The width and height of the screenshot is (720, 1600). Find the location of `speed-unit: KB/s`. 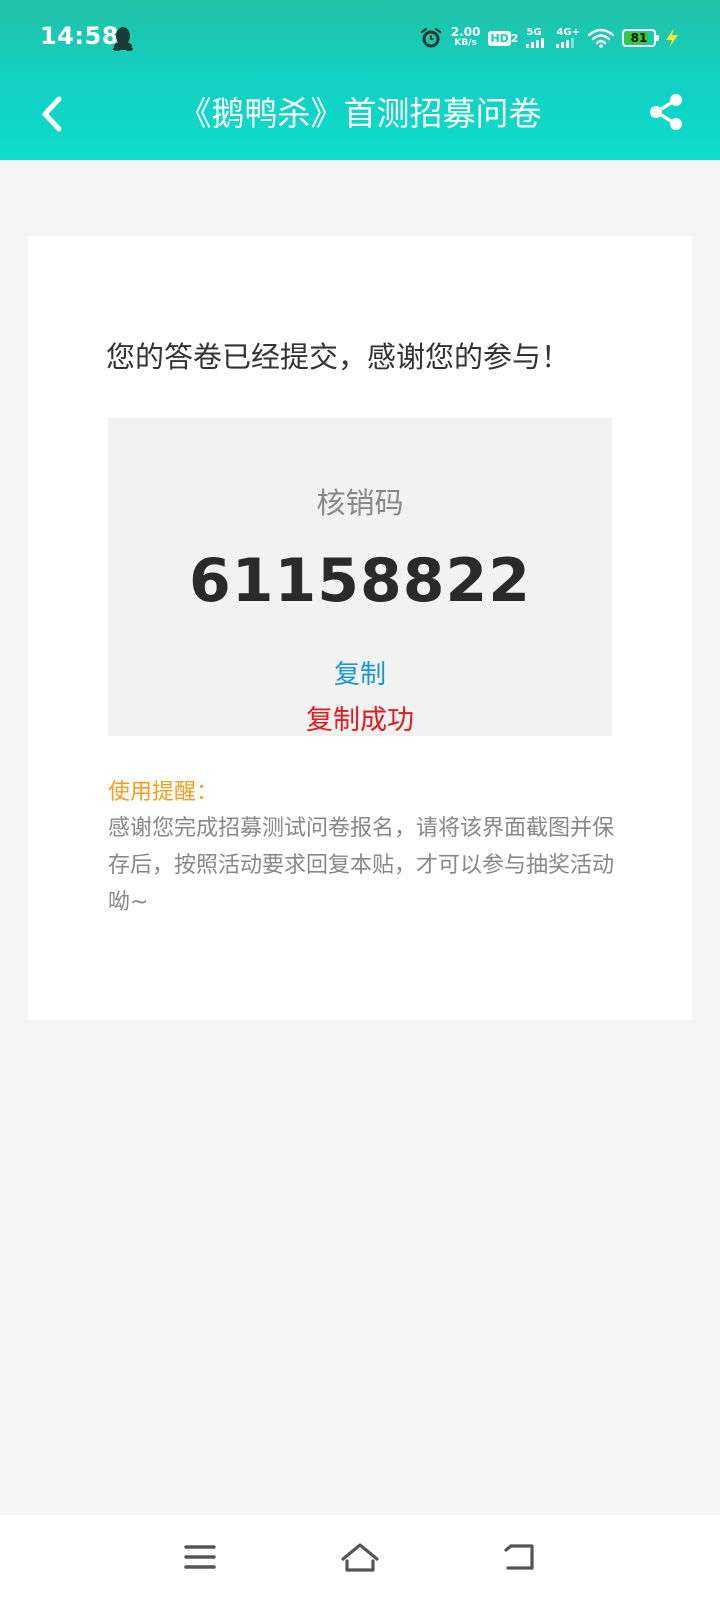

speed-unit: KB/s is located at coordinates (465, 43).